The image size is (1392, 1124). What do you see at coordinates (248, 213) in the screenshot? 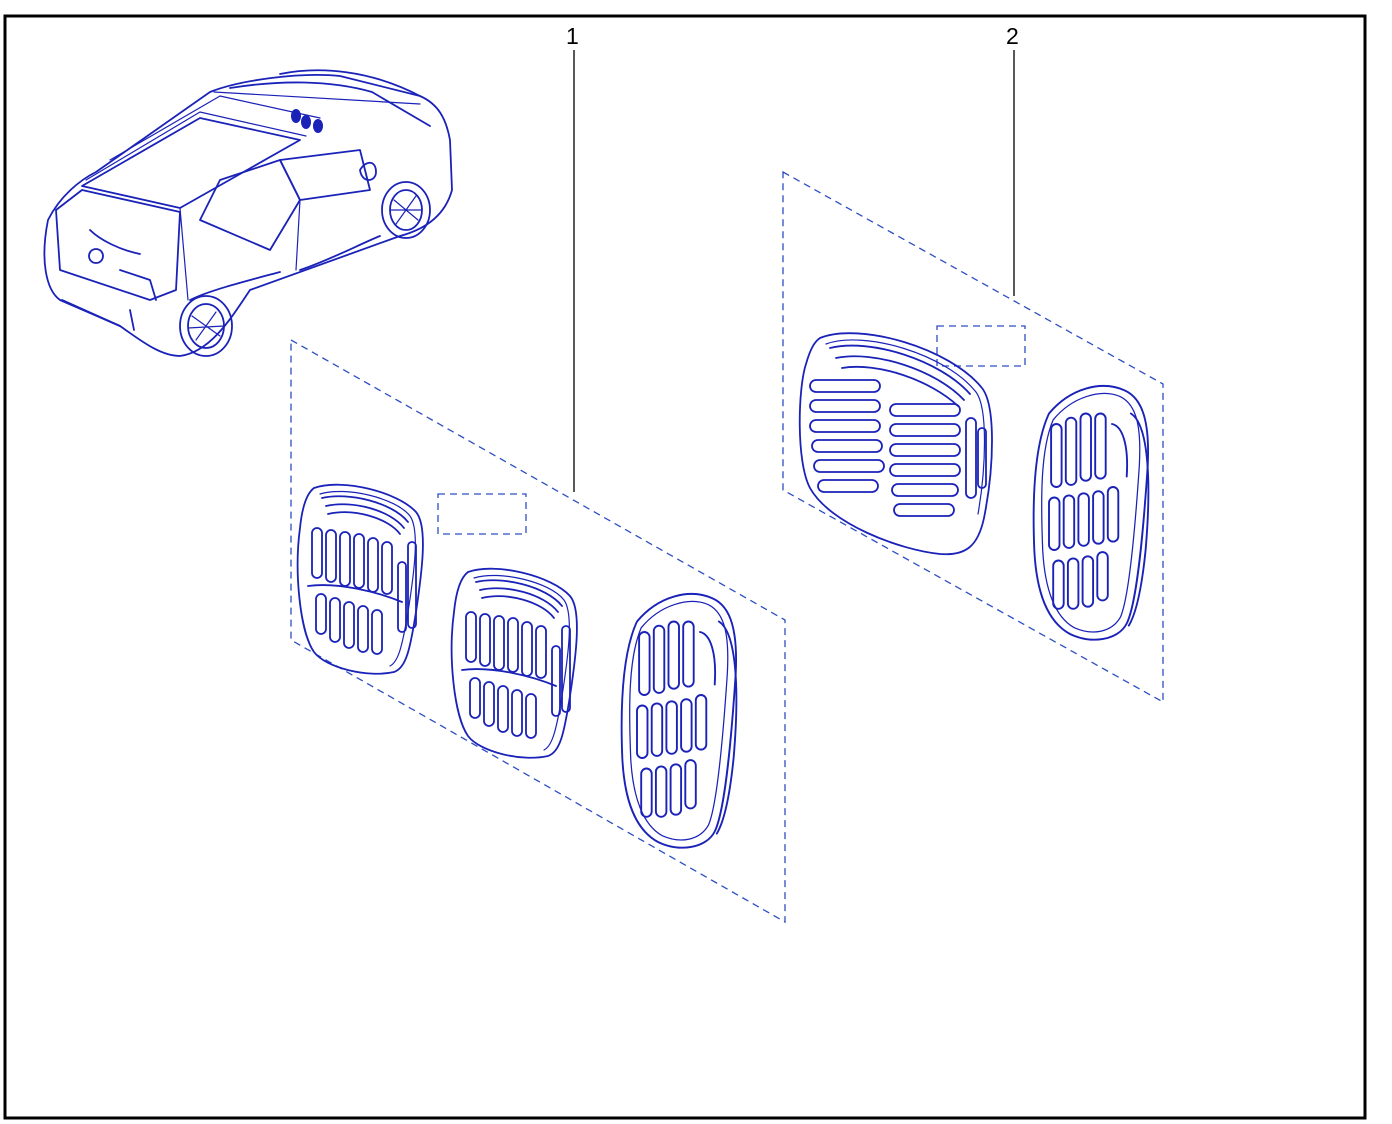
I see `vehicle-illustration` at bounding box center [248, 213].